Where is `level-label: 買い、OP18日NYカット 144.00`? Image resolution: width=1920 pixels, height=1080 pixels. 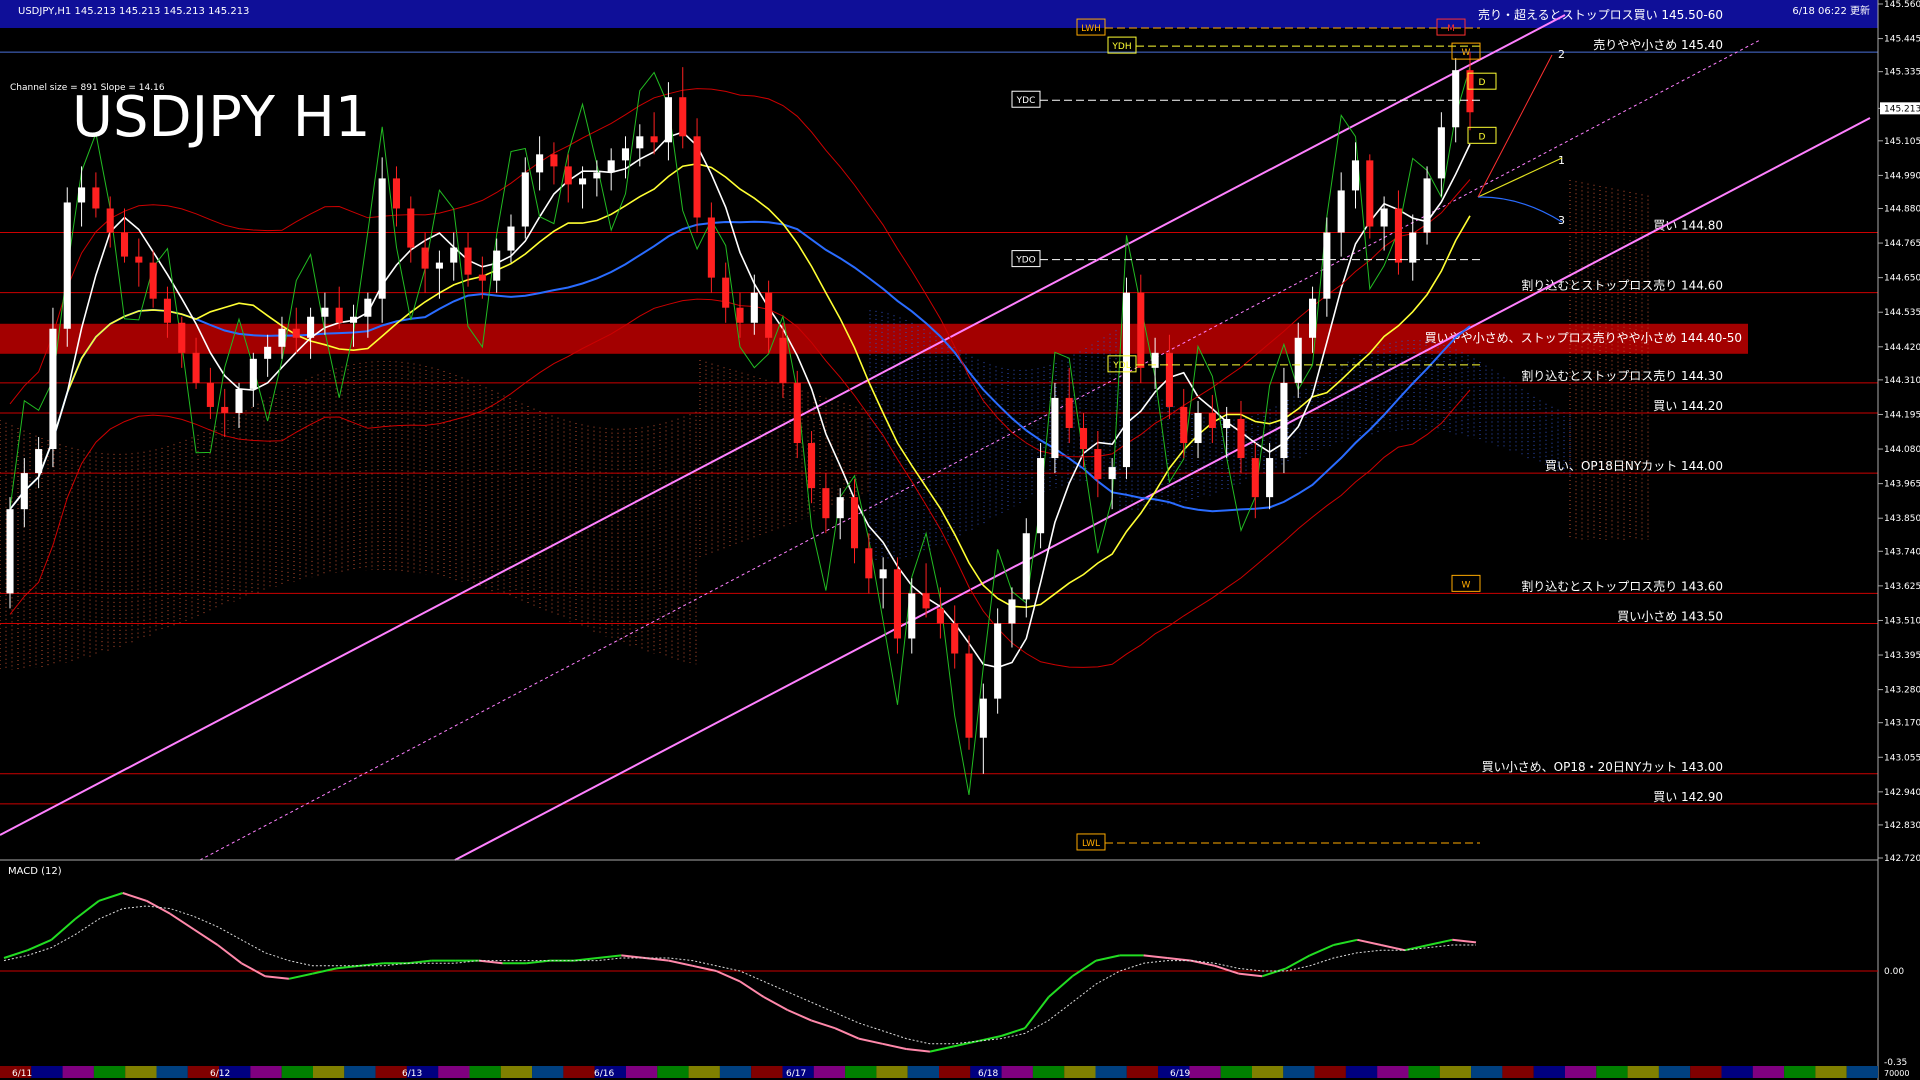
level-label: 買い、OP18日NYカット 144.00 is located at coordinates (1634, 466).